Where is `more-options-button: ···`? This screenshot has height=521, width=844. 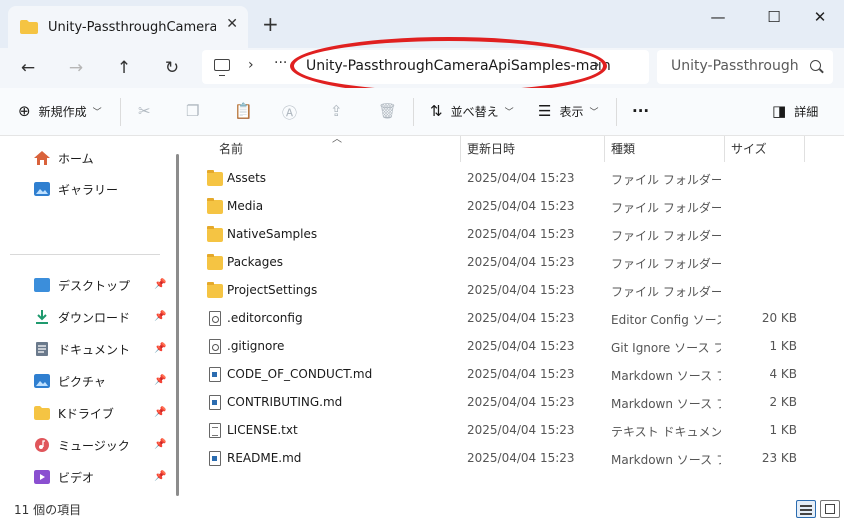 more-options-button: ··· is located at coordinates (640, 111).